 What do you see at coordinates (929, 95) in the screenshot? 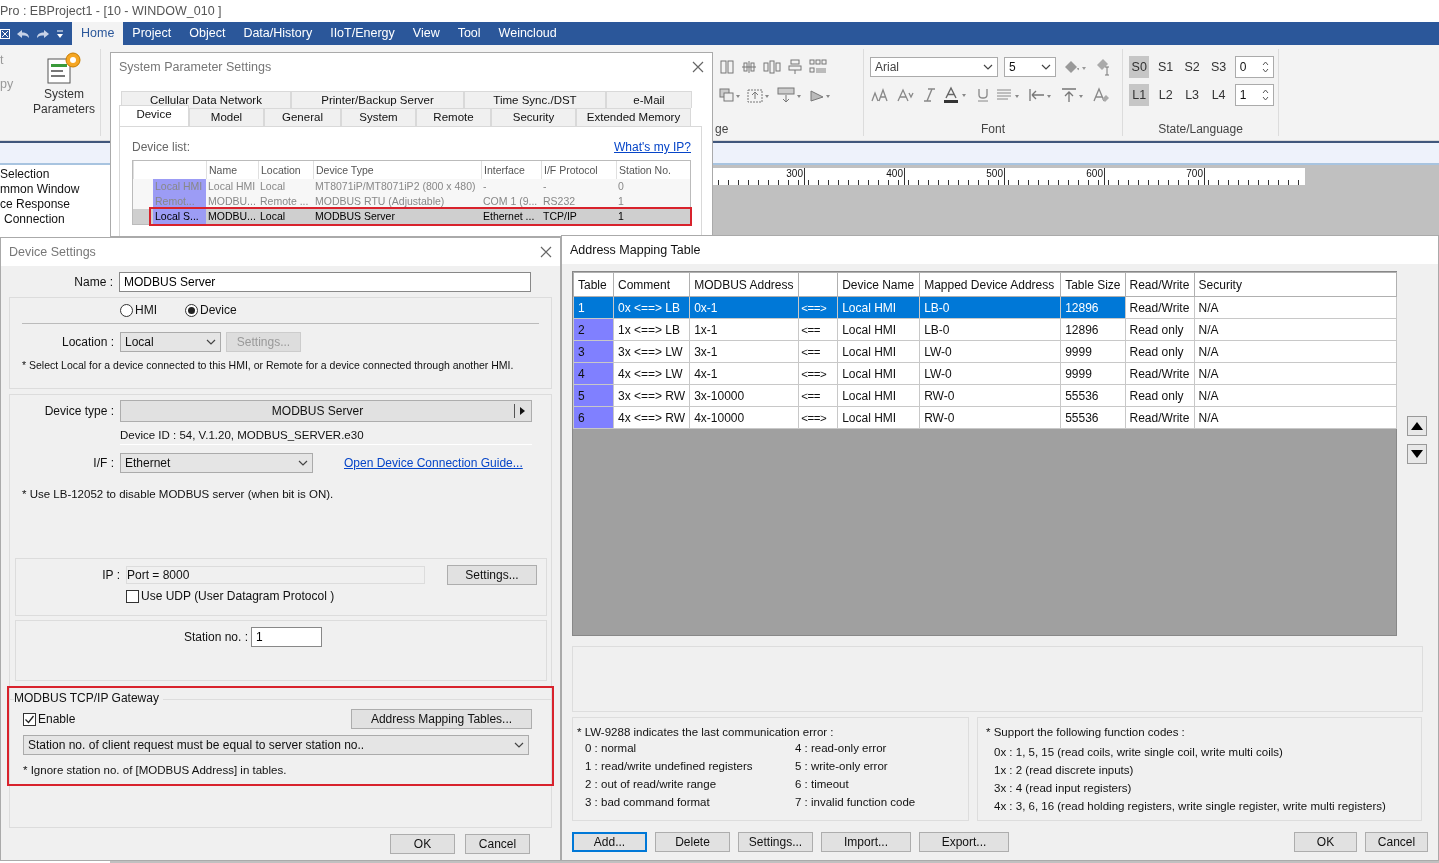
I see `italic-icon` at bounding box center [929, 95].